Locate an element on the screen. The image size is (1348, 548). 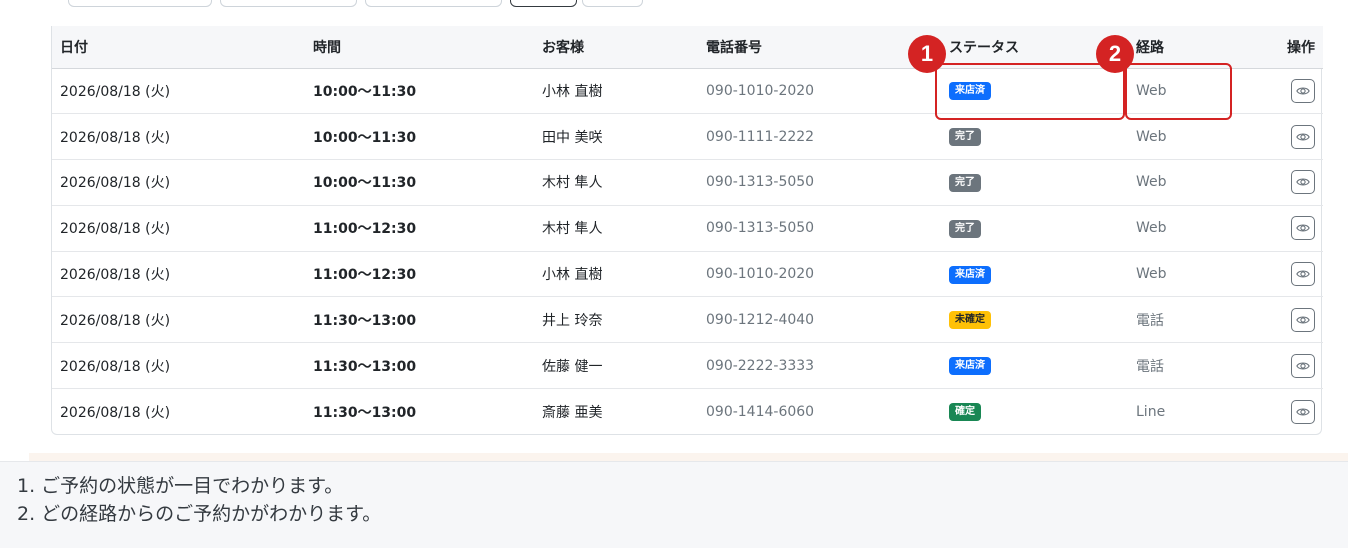
column-header-action: 操作 is located at coordinates (1288, 47).